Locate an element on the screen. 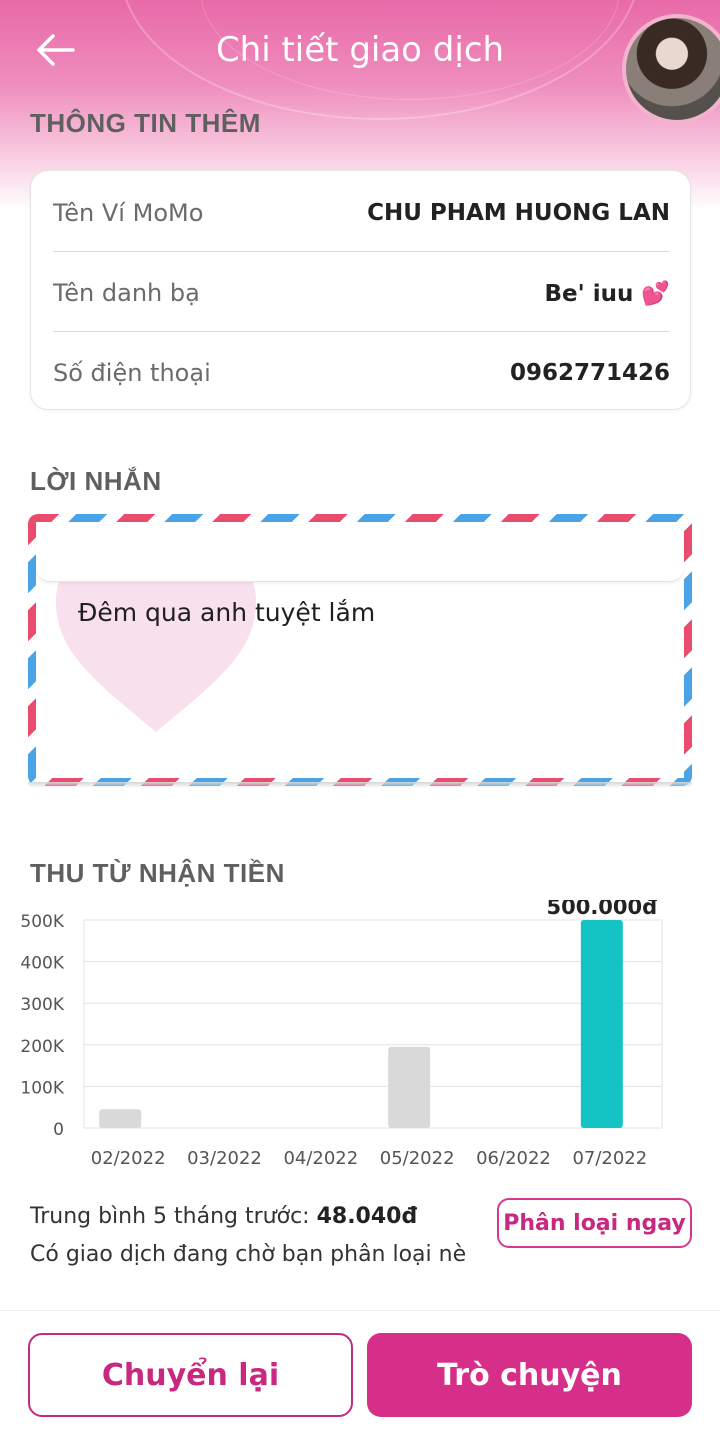 The width and height of the screenshot is (720, 1438). pending-classification-text: Có giao dịch đang chờ bạn phân loại nè is located at coordinates (248, 1254).